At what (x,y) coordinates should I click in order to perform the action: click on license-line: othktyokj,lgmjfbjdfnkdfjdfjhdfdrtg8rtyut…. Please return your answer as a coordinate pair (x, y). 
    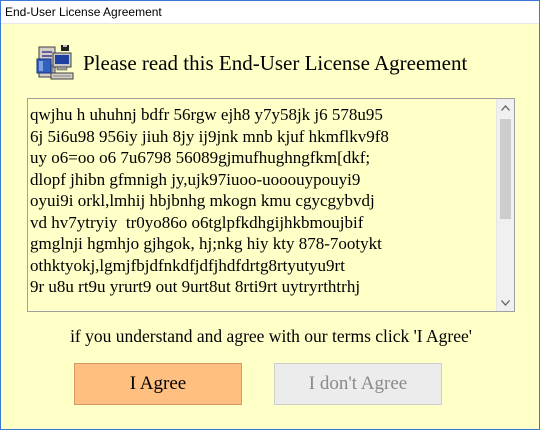
    Looking at the image, I should click on (187, 265).